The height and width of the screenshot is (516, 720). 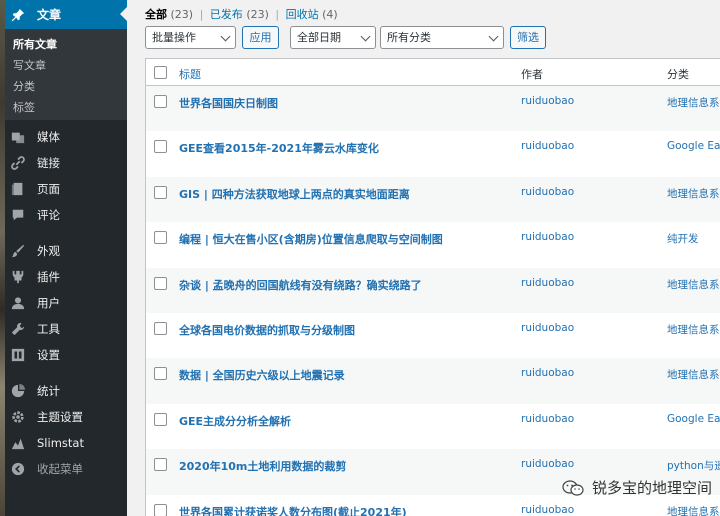 I want to click on collapse-icon, so click(x=18, y=469).